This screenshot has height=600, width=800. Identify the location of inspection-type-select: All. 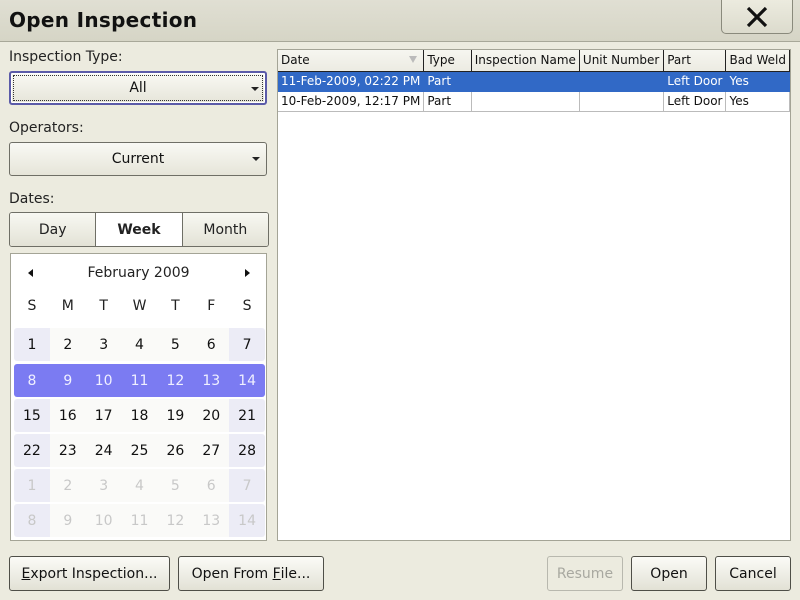
(138, 88).